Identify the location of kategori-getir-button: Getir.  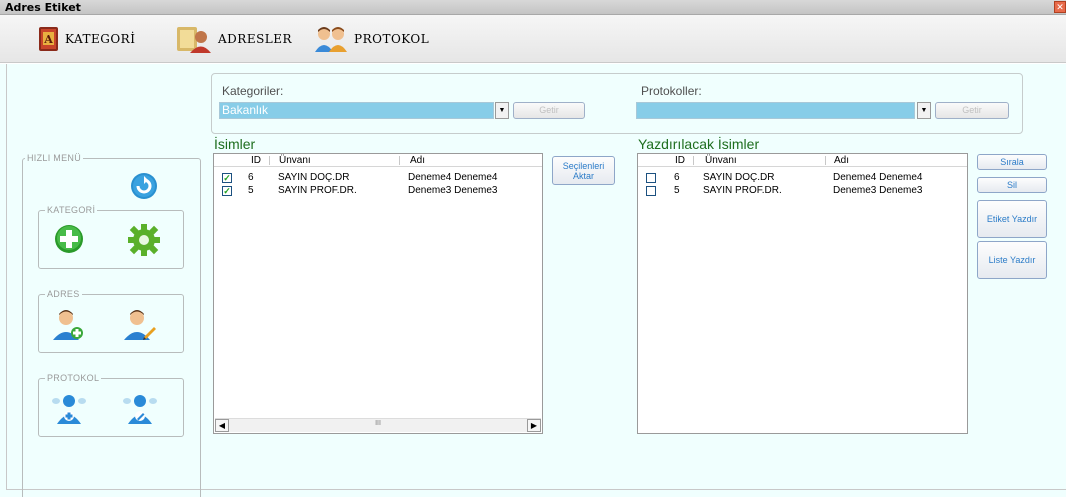
(549, 110).